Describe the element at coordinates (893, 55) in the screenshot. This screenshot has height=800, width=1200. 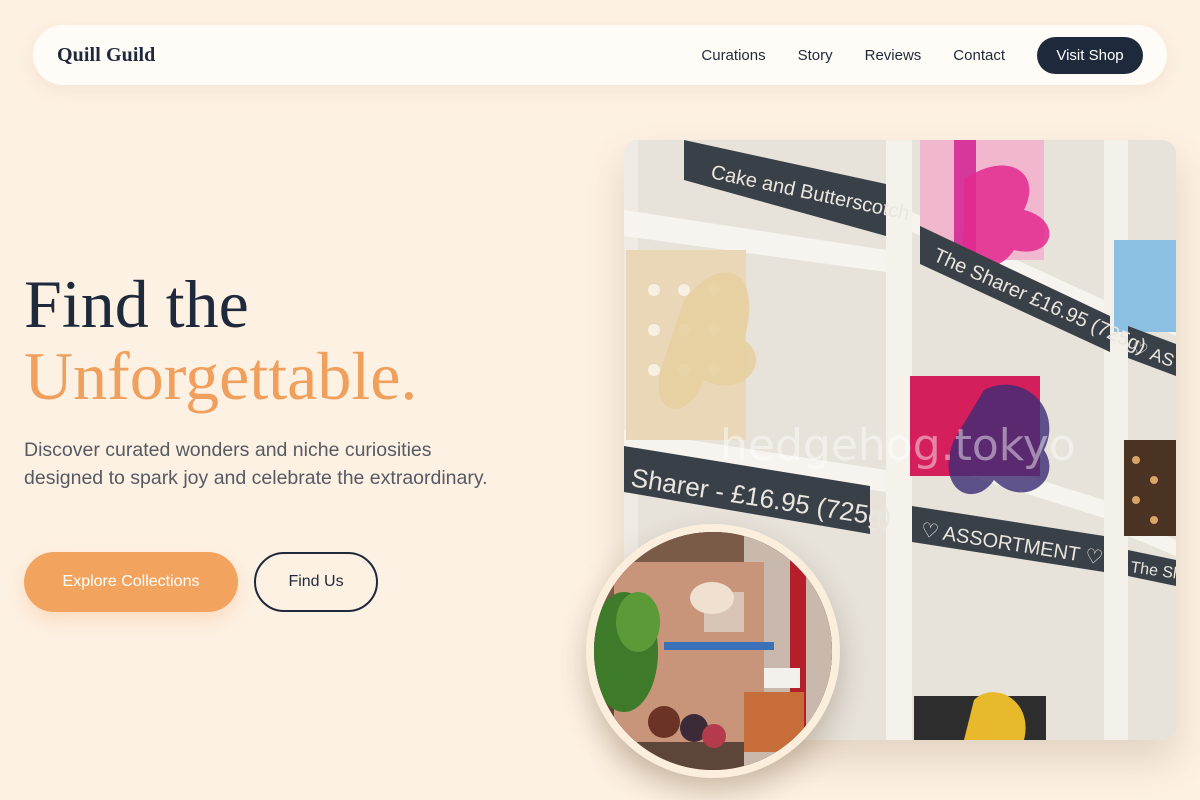
I see `nav-link-reviews: Reviews` at that location.